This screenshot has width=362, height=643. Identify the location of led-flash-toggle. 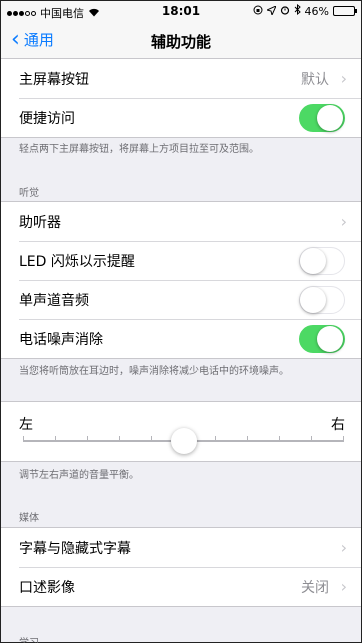
(322, 260).